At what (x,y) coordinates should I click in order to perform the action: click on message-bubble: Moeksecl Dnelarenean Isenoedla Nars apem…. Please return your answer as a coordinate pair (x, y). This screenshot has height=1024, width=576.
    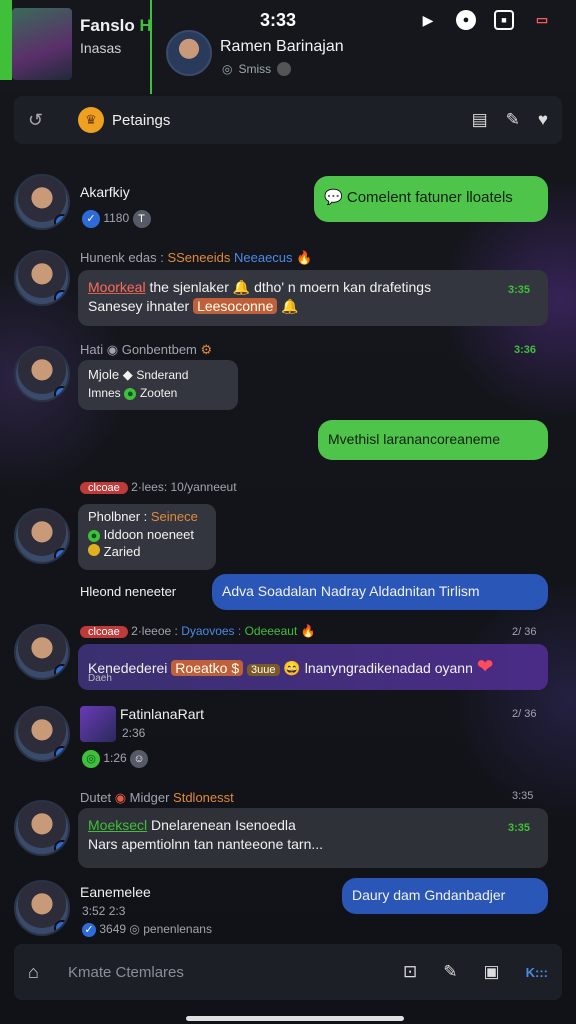
    Looking at the image, I should click on (313, 838).